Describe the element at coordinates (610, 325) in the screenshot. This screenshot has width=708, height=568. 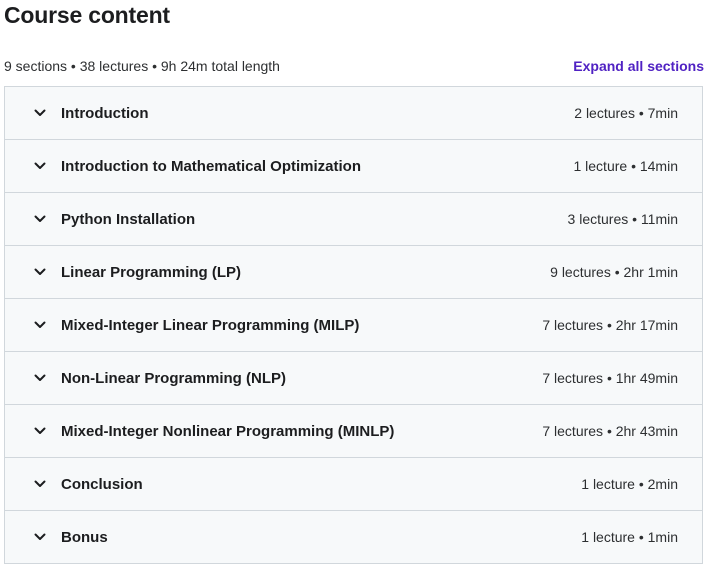
I see `section-meta: 7 lectures • 2hr 17min` at that location.